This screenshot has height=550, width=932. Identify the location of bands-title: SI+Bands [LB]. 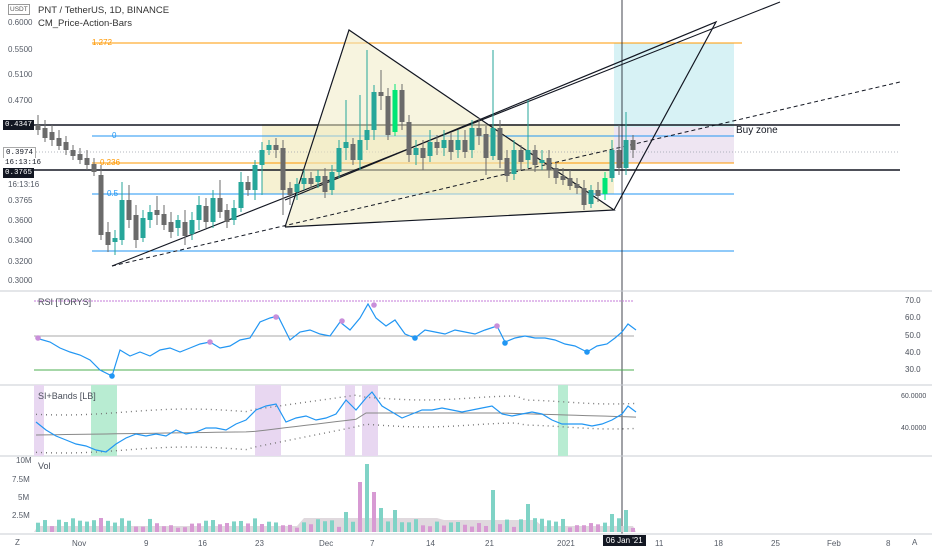
(67, 396).